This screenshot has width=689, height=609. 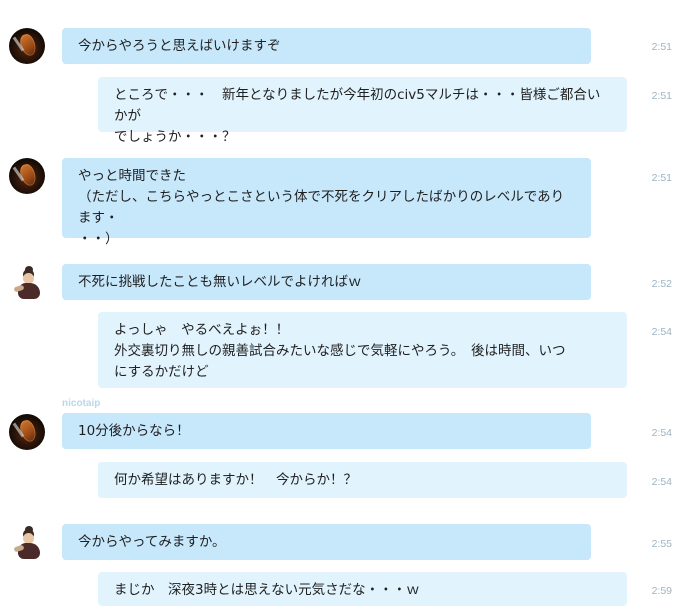 What do you see at coordinates (661, 591) in the screenshot?
I see `timestamp: 2:59` at bounding box center [661, 591].